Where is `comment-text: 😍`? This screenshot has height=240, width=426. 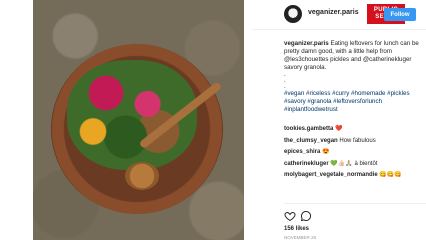
comment-text: 😍 is located at coordinates (326, 152).